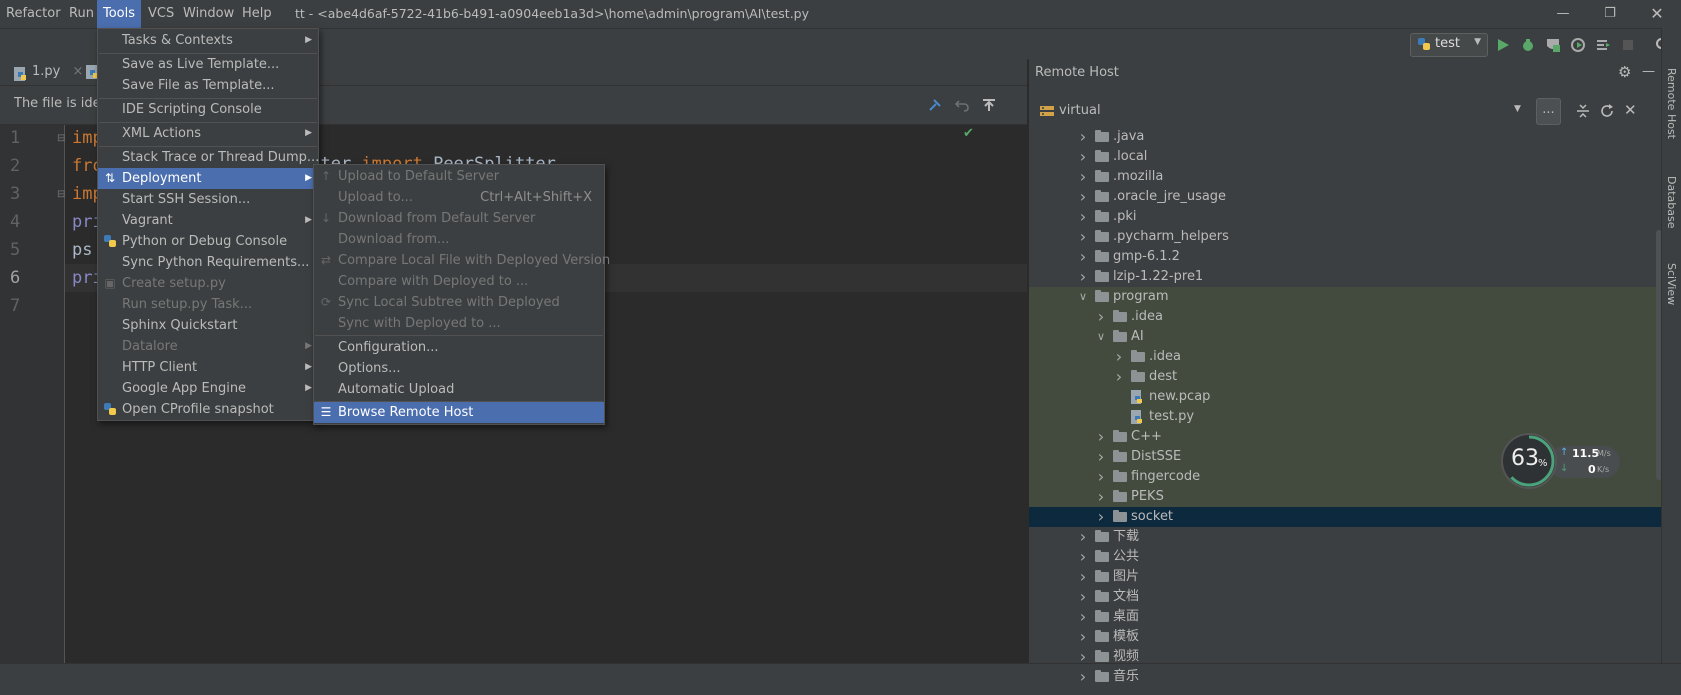  What do you see at coordinates (119, 14) in the screenshot?
I see `menu-tools: Tools` at bounding box center [119, 14].